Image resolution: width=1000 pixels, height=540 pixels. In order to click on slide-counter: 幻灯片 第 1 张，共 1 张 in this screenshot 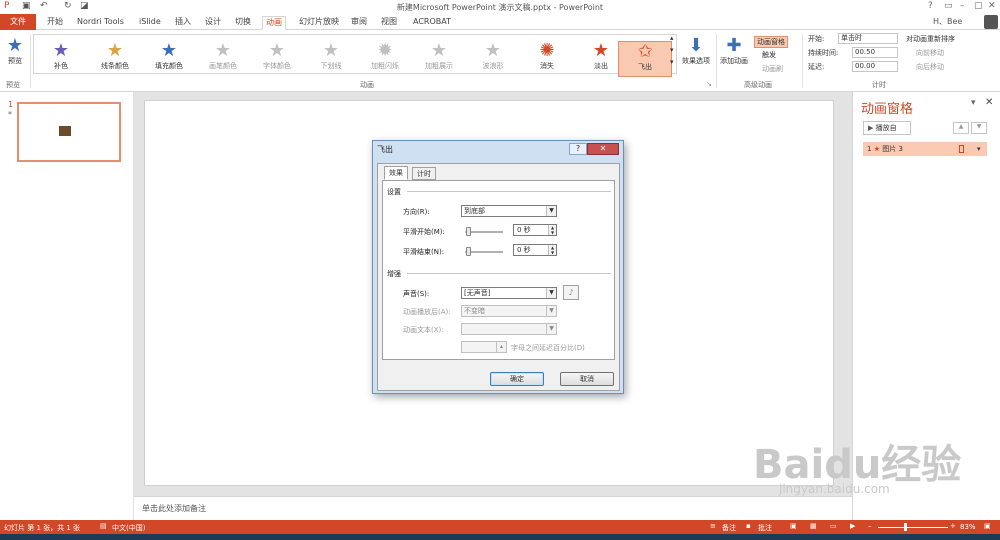, I will do `click(42, 528)`.